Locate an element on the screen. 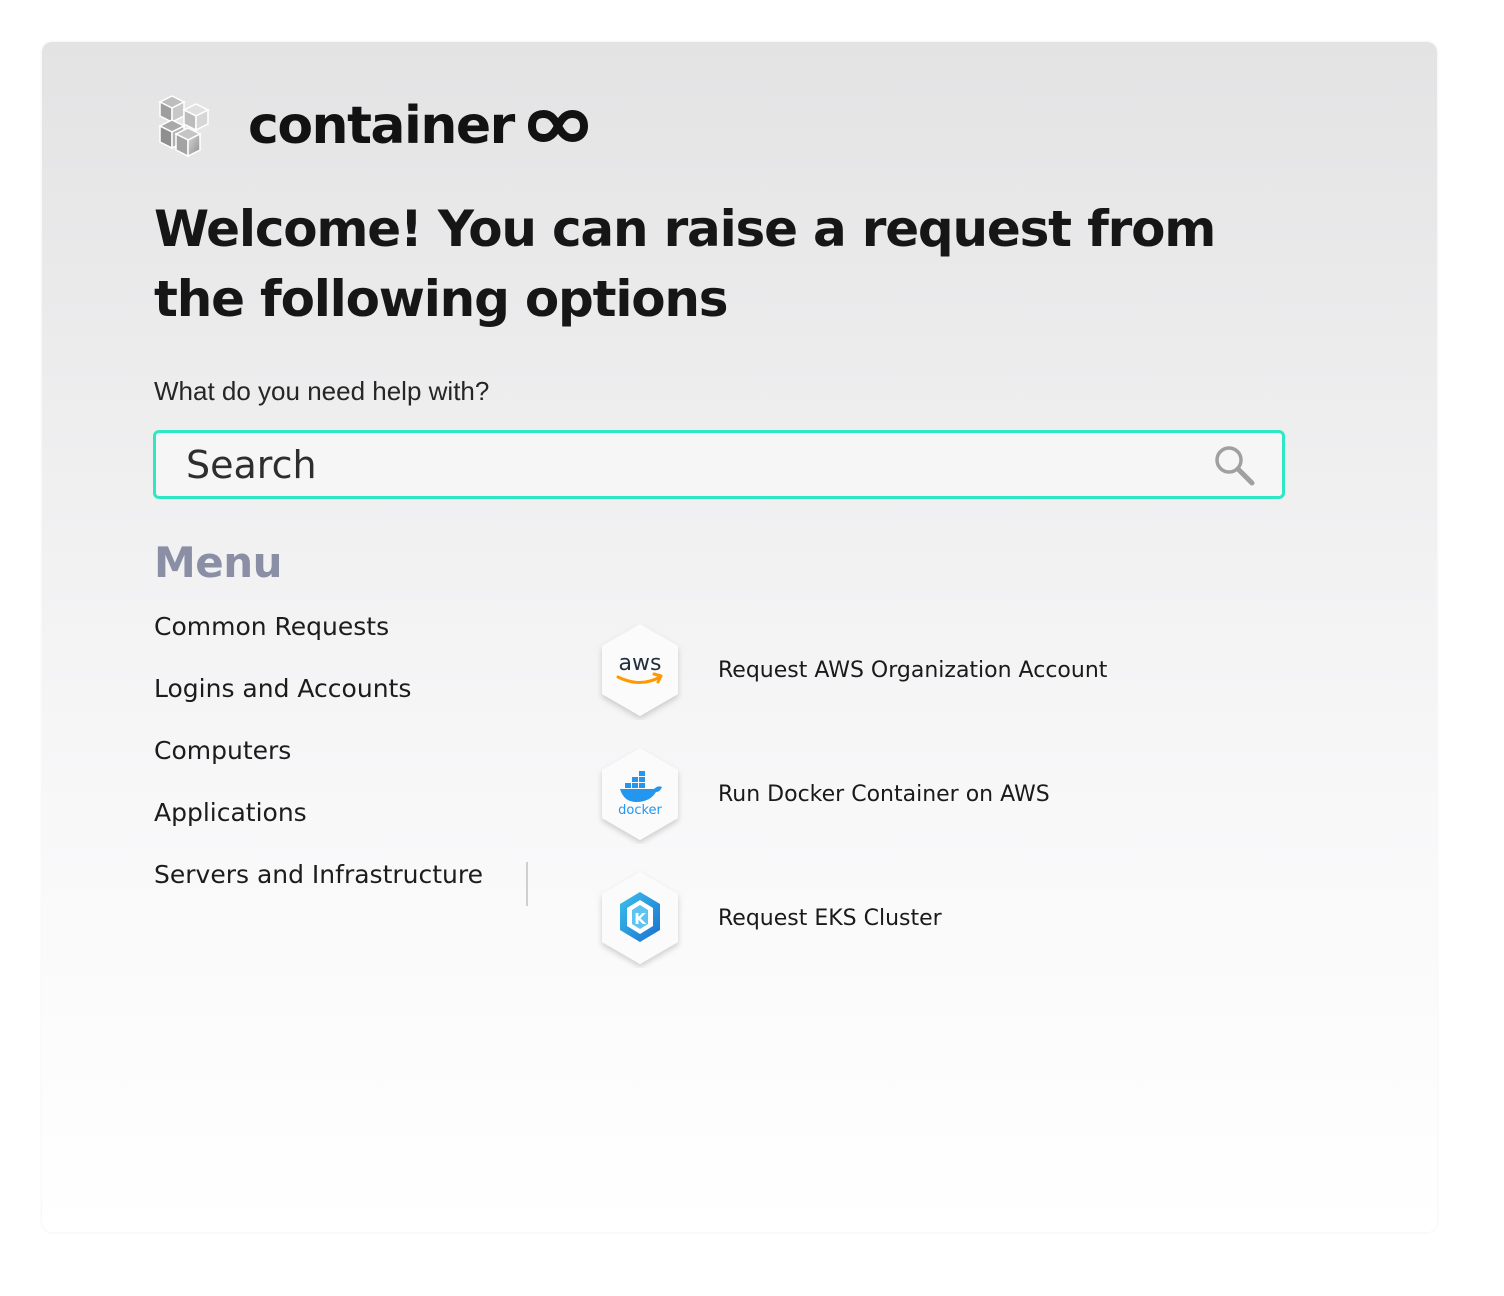  aws-logo-text: aws is located at coordinates (640, 663).